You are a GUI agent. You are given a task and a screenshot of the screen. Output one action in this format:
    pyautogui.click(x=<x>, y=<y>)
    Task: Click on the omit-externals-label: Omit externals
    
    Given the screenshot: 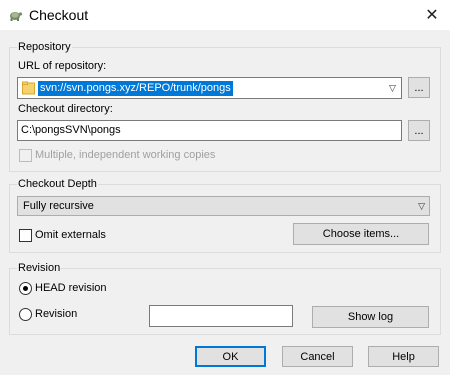 What is the action you would take?
    pyautogui.click(x=70, y=235)
    